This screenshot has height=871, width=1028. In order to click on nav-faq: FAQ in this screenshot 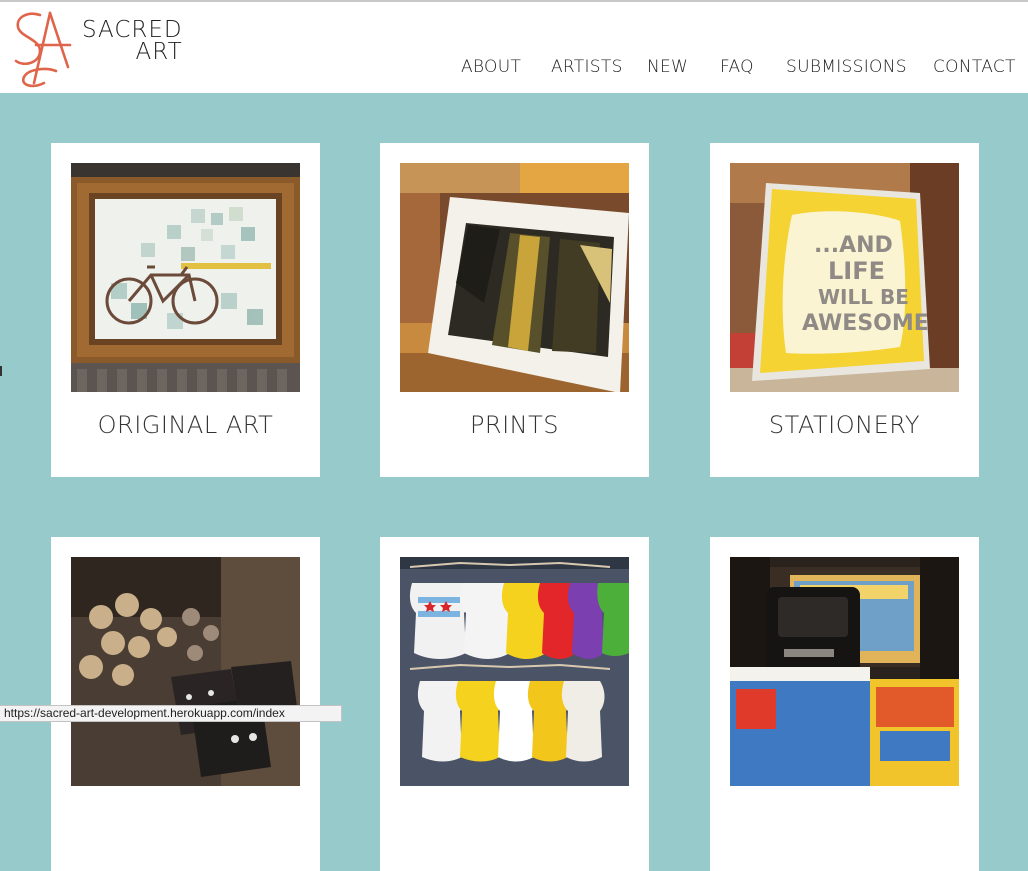, I will do `click(737, 67)`.